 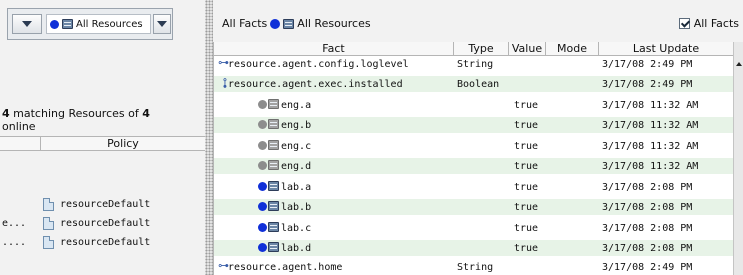 What do you see at coordinates (474, 166) in the screenshot?
I see `fact-row: eng.d true 3/17/08 11:32 AM` at bounding box center [474, 166].